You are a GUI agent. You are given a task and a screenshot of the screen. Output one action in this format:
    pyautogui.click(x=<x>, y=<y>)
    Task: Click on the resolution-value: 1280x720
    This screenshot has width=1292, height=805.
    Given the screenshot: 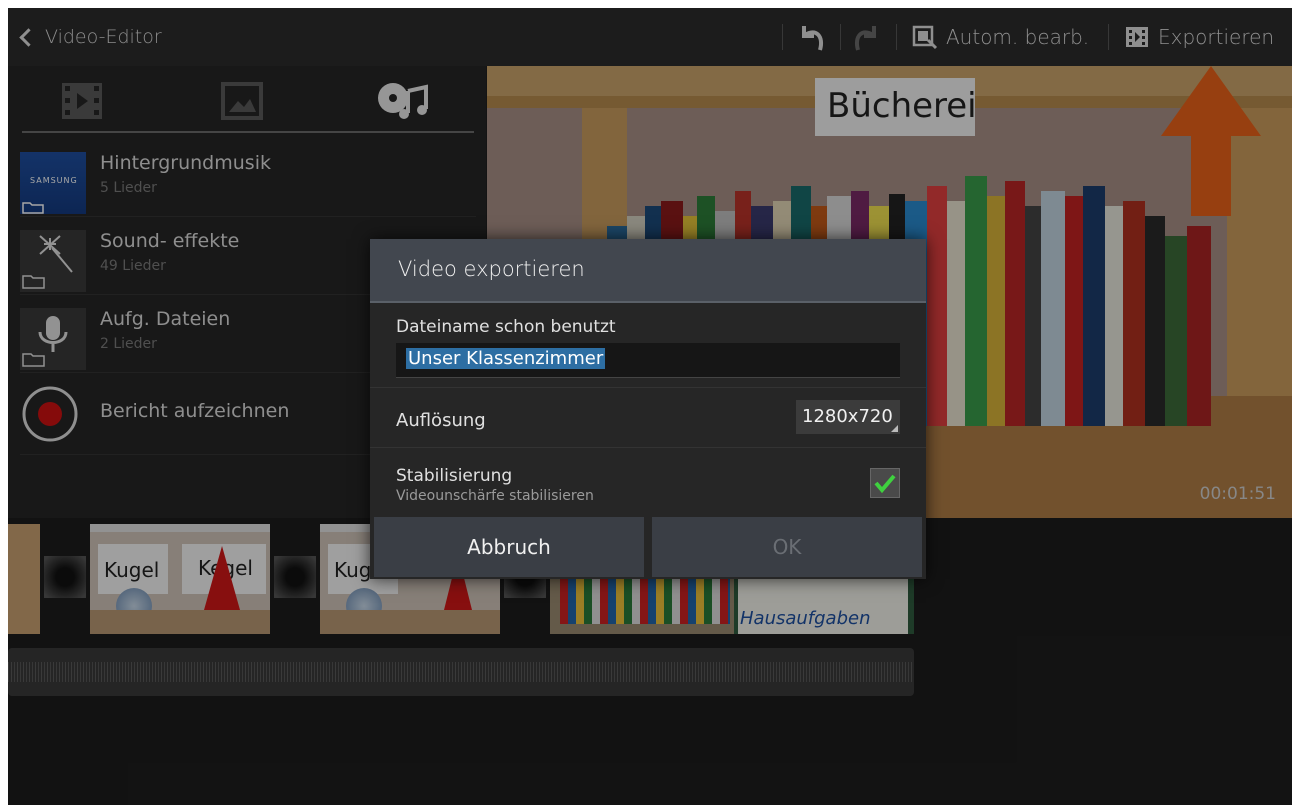 What is the action you would take?
    pyautogui.click(x=847, y=416)
    